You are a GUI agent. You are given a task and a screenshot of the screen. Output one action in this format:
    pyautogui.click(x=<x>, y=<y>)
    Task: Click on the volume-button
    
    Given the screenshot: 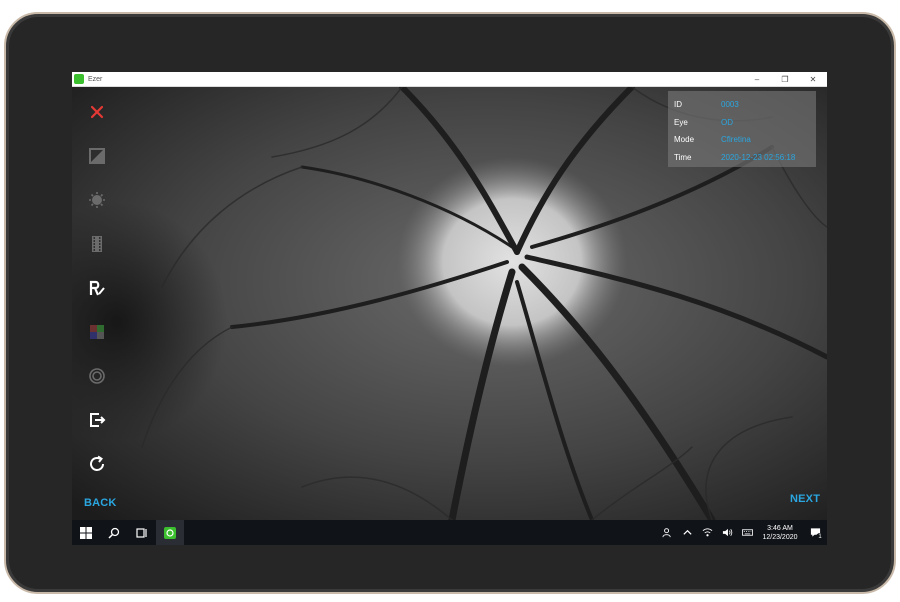 What is the action you would take?
    pyautogui.click(x=727, y=532)
    